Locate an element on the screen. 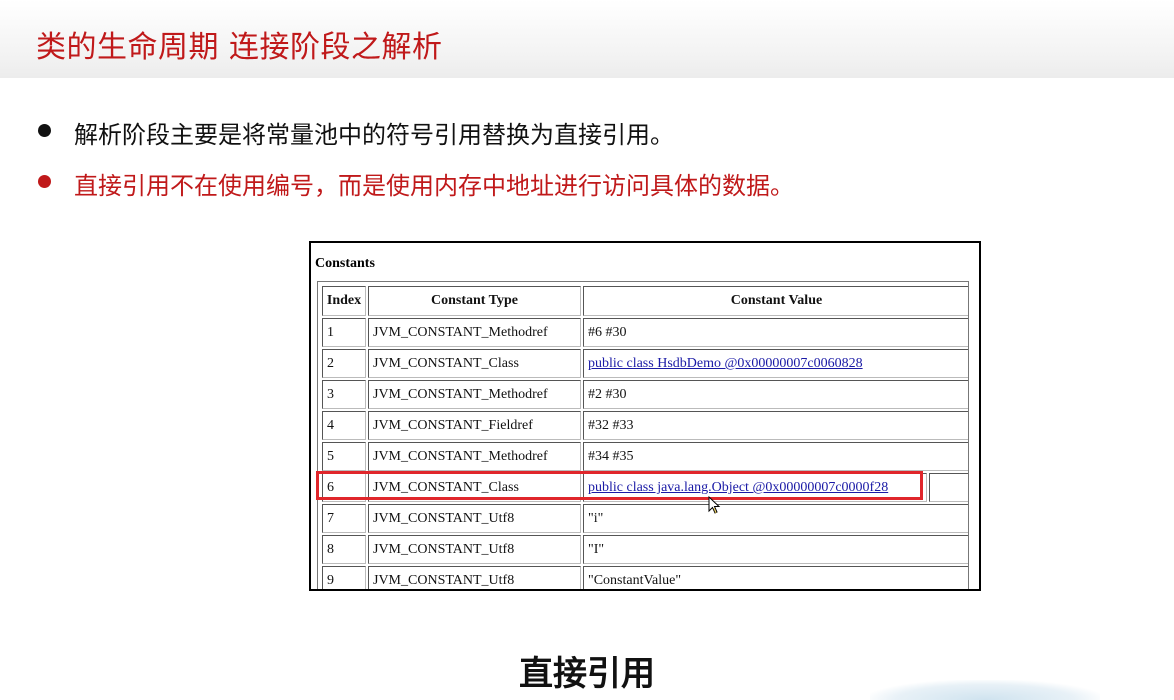 The height and width of the screenshot is (700, 1174). cell-constant-value: #6 #30 is located at coordinates (775, 332).